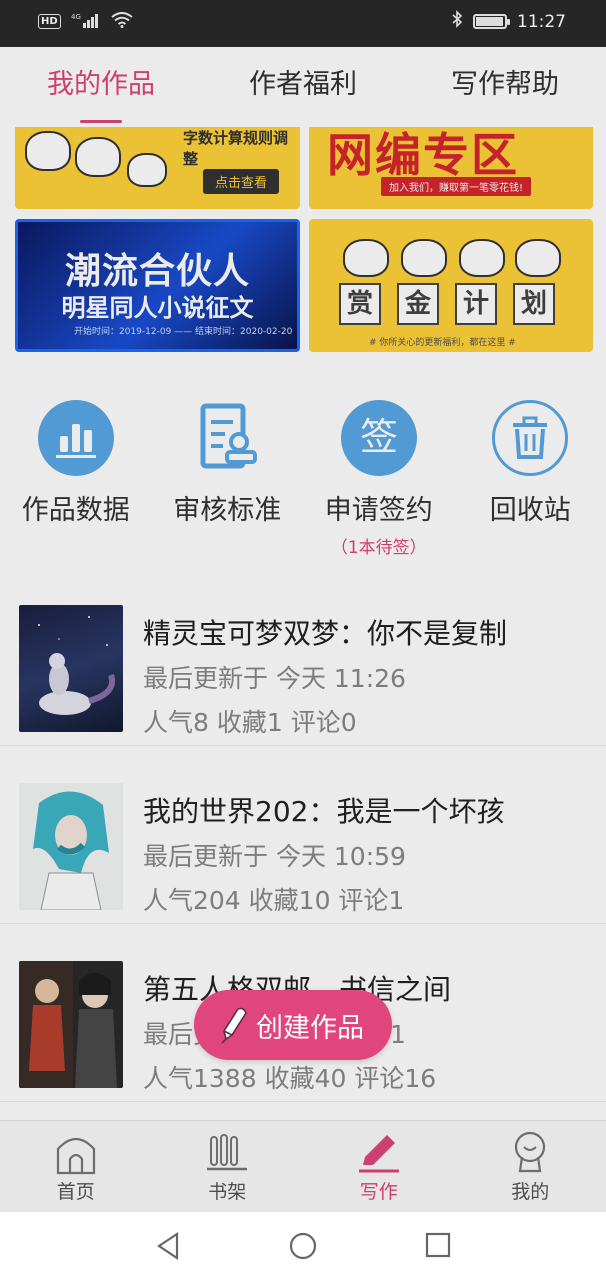 This screenshot has width=606, height=1280. What do you see at coordinates (476, 304) in the screenshot?
I see `bounty-char: 计` at bounding box center [476, 304].